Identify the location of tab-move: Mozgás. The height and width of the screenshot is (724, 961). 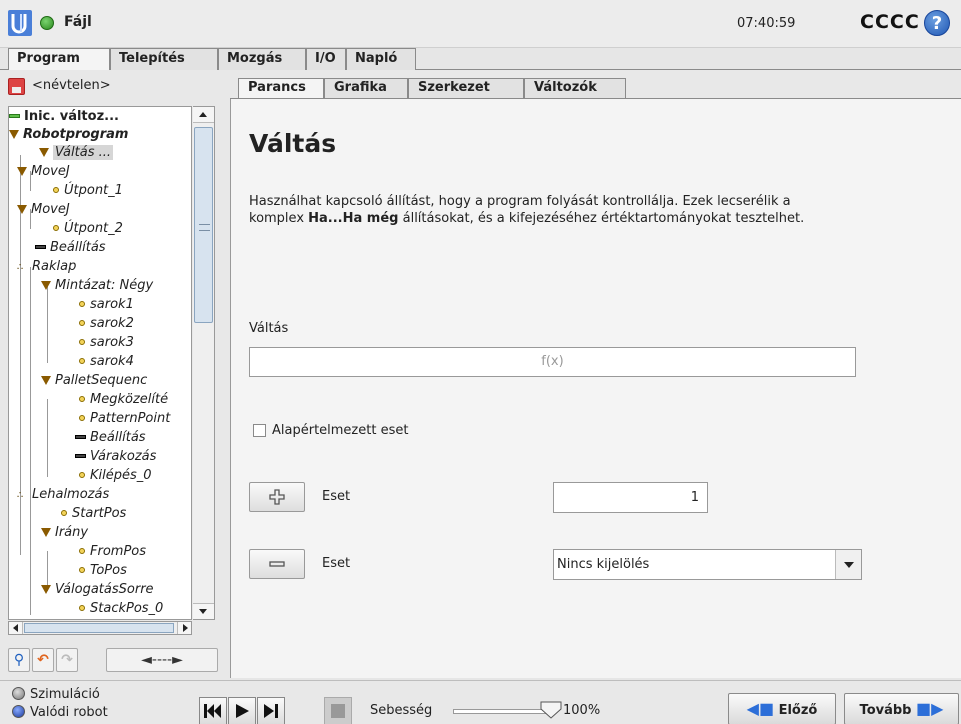
(262, 59).